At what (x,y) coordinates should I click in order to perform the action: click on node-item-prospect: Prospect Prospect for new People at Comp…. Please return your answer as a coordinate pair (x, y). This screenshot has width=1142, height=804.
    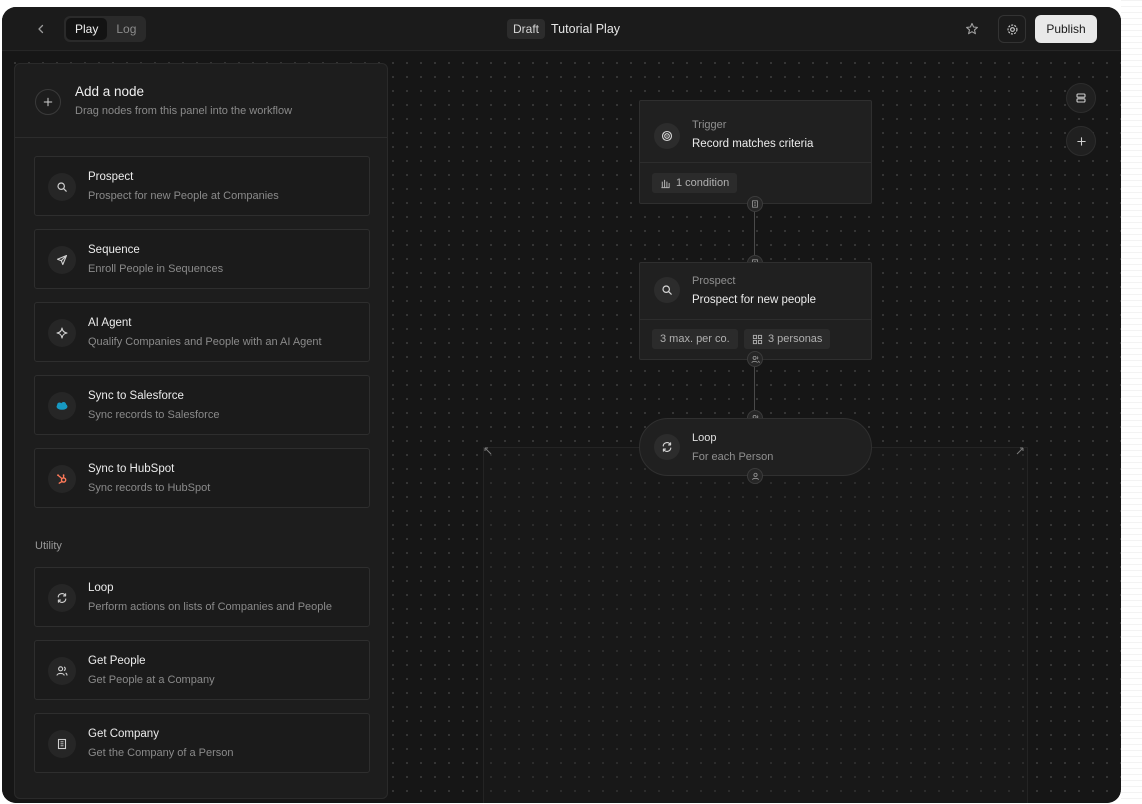
    Looking at the image, I should click on (202, 186).